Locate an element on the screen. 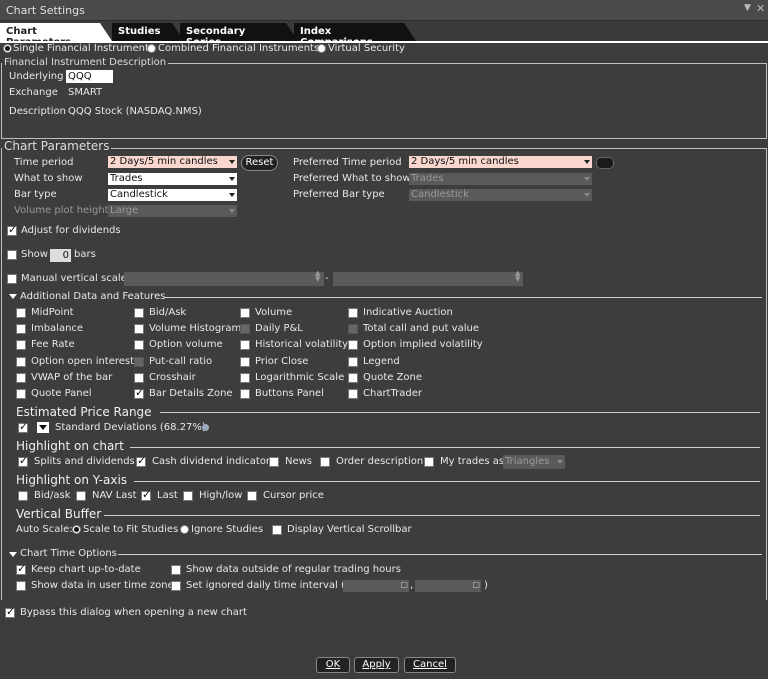 The width and height of the screenshot is (768, 679). legend-checkbox is located at coordinates (353, 362).